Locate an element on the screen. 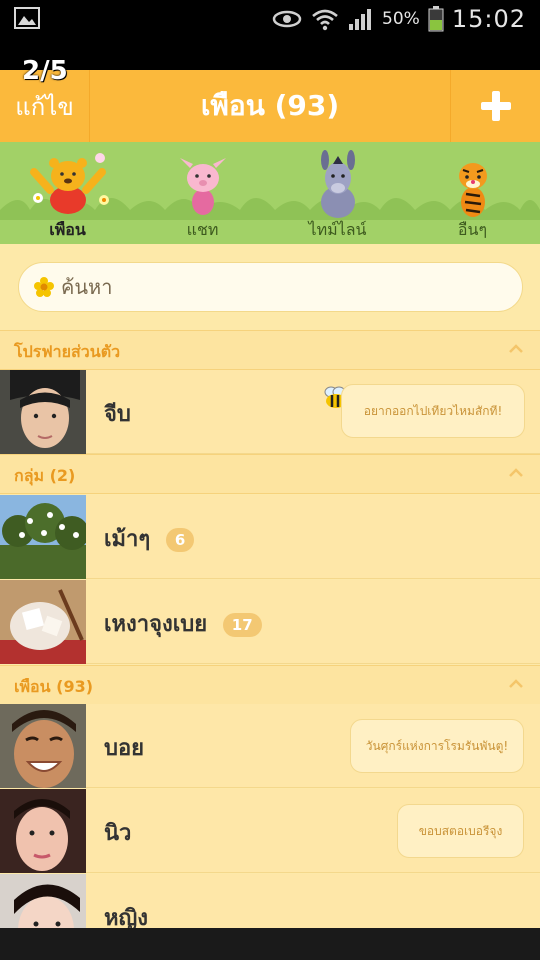 This screenshot has height=960, width=540. tab-friends: เพือน is located at coordinates (67, 193).